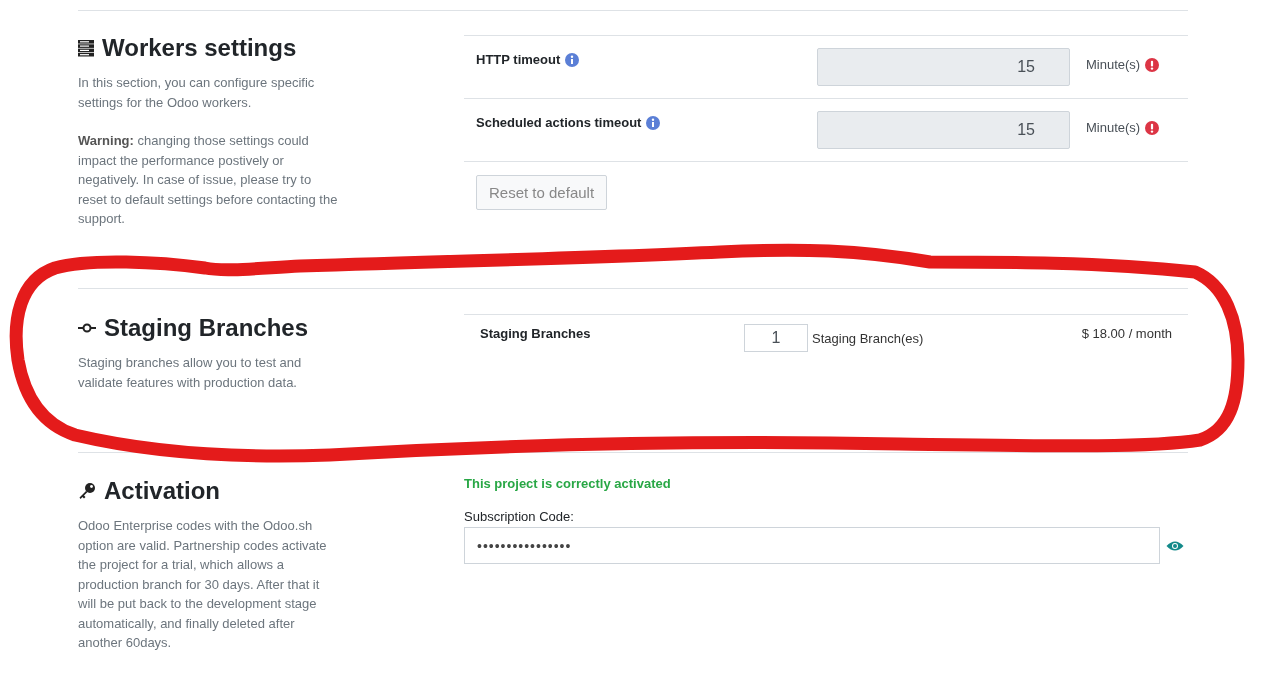 The width and height of the screenshot is (1287, 695). I want to click on section-title: Activation, so click(162, 491).